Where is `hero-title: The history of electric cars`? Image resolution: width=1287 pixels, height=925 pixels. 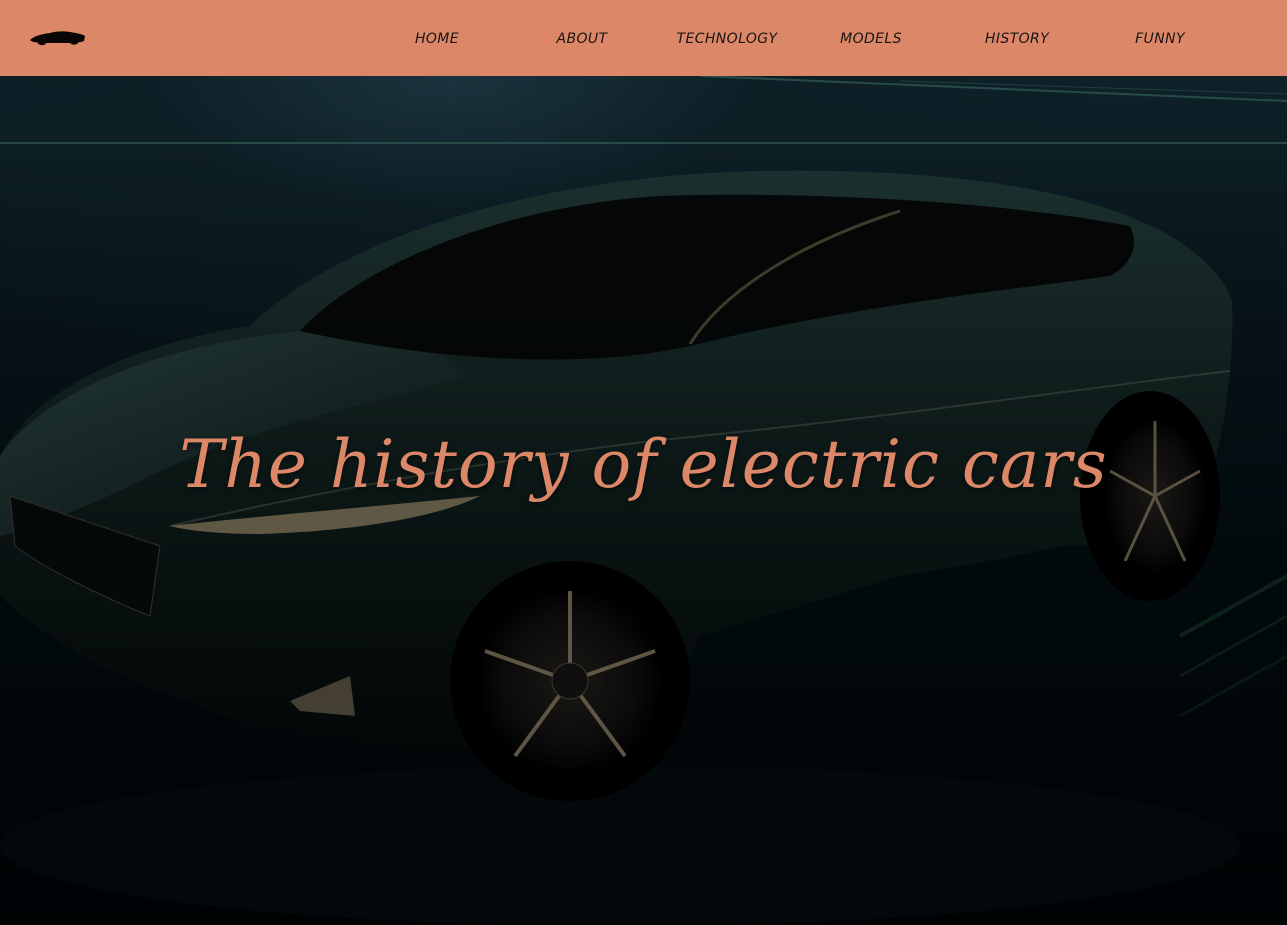
hero-title: The history of electric cars is located at coordinates (643, 464).